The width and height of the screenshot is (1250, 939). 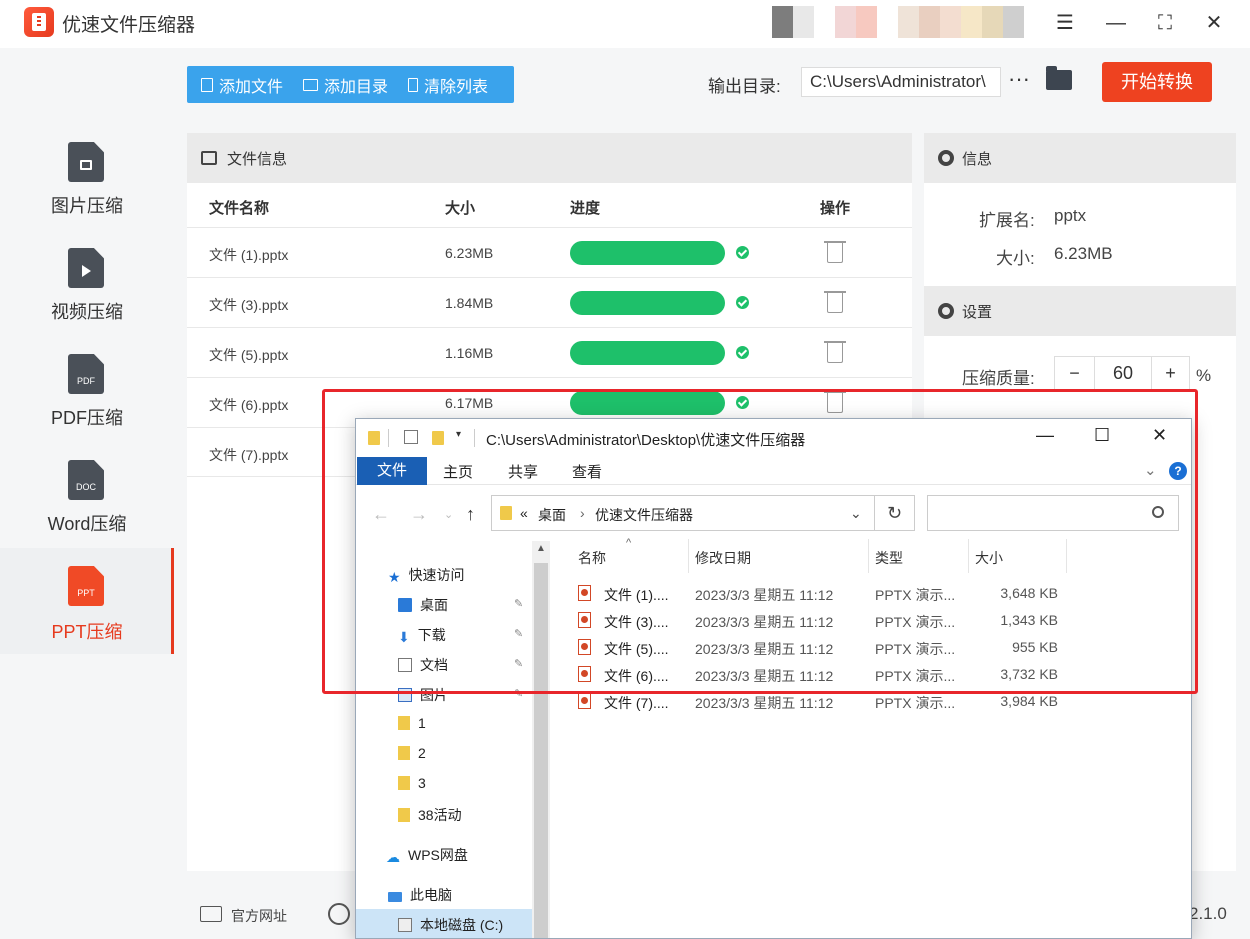 I want to click on col-type: 类型, so click(x=889, y=558).